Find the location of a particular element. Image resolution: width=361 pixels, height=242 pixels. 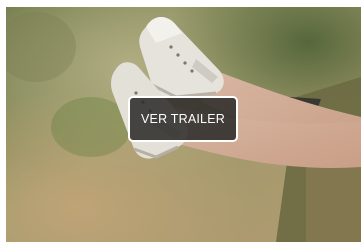

watch-trailer-button: VER TRAILER is located at coordinates (183, 119).